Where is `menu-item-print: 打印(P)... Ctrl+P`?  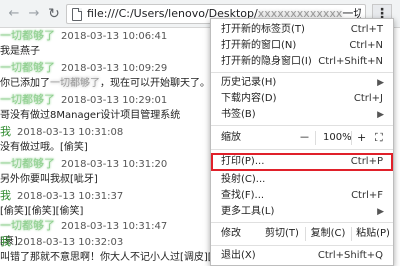
menu-item-print: 打印(P)... Ctrl+P is located at coordinates (302, 162).